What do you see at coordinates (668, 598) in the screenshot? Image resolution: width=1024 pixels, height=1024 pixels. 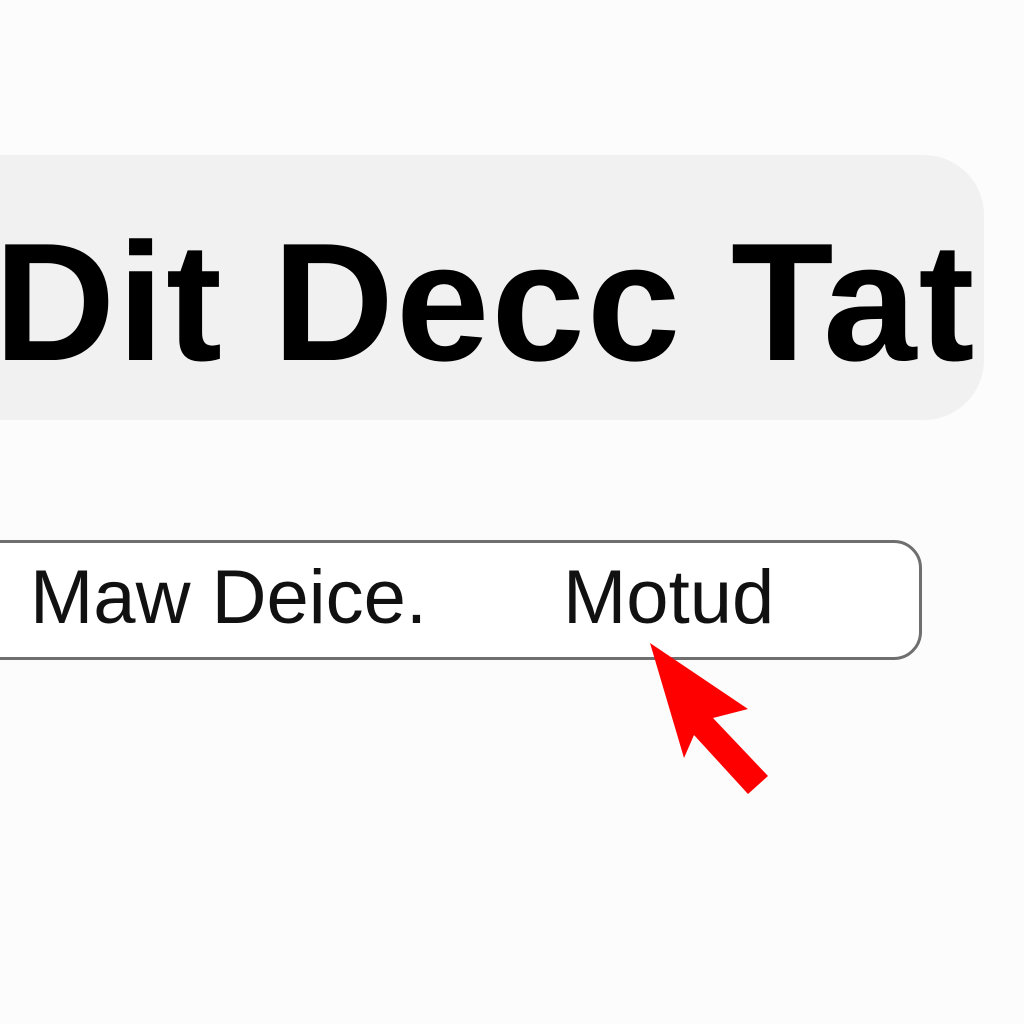 I see `option-motud: Motud` at bounding box center [668, 598].